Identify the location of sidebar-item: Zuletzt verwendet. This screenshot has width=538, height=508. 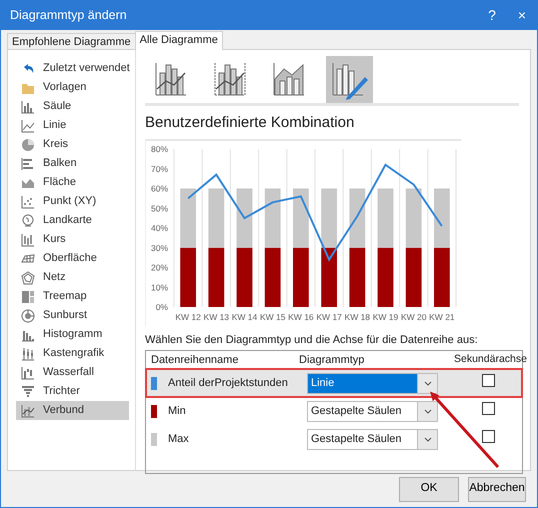
(72, 68).